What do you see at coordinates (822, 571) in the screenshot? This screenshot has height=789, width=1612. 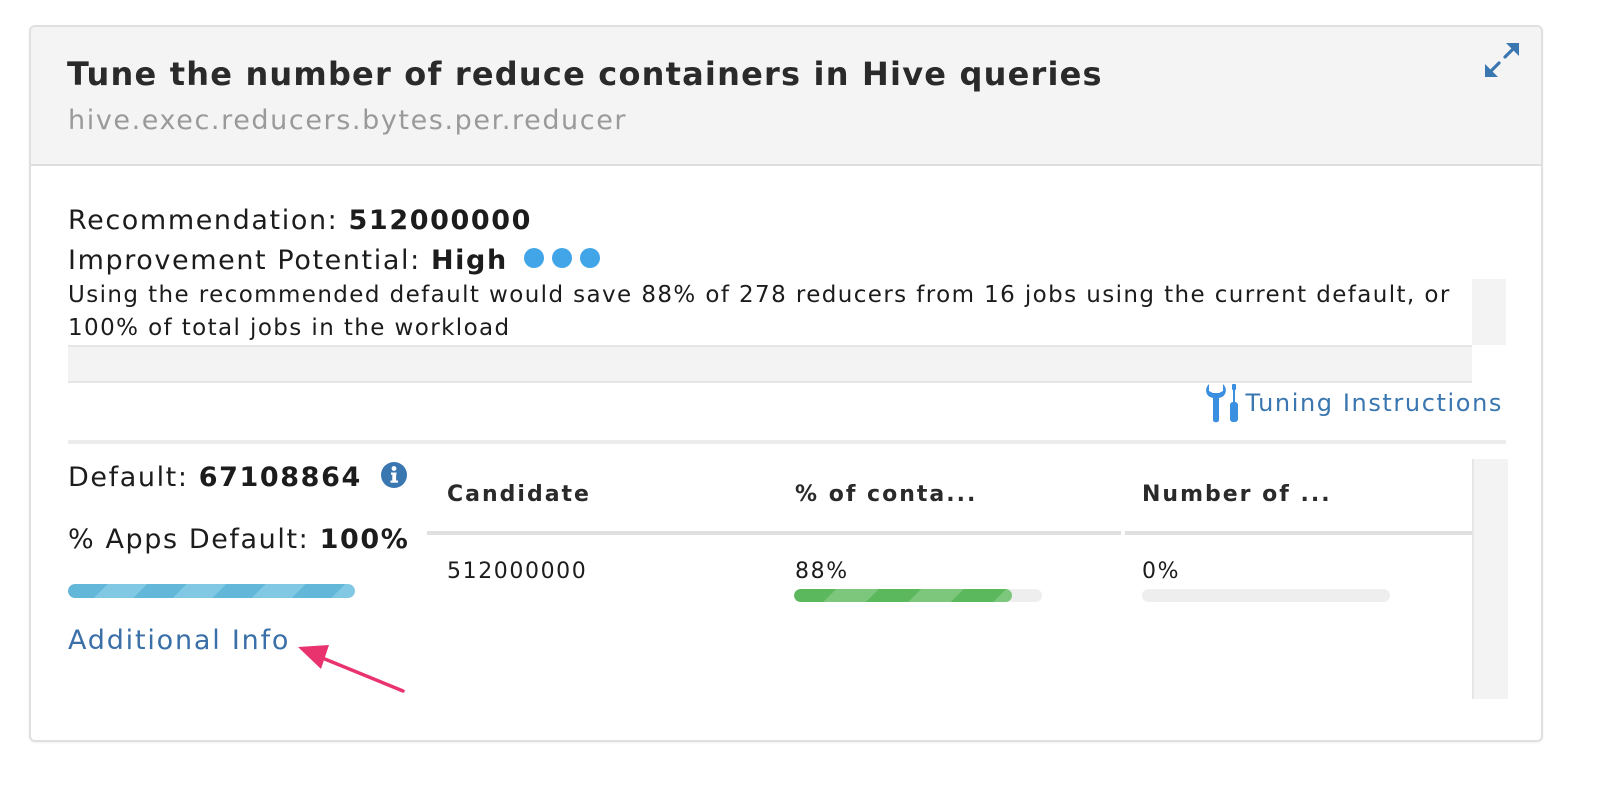 I see `cell-pct-containers: 88%` at bounding box center [822, 571].